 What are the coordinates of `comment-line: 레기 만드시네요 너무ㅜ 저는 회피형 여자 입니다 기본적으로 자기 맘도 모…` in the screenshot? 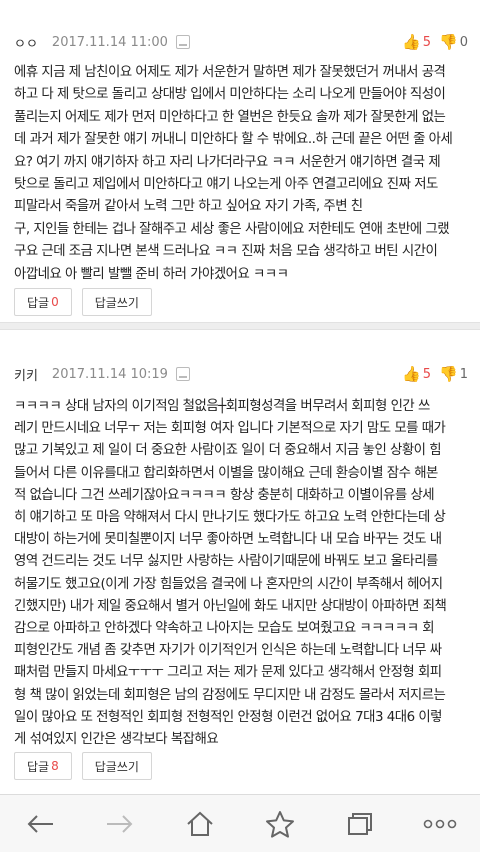 It's located at (230, 429).